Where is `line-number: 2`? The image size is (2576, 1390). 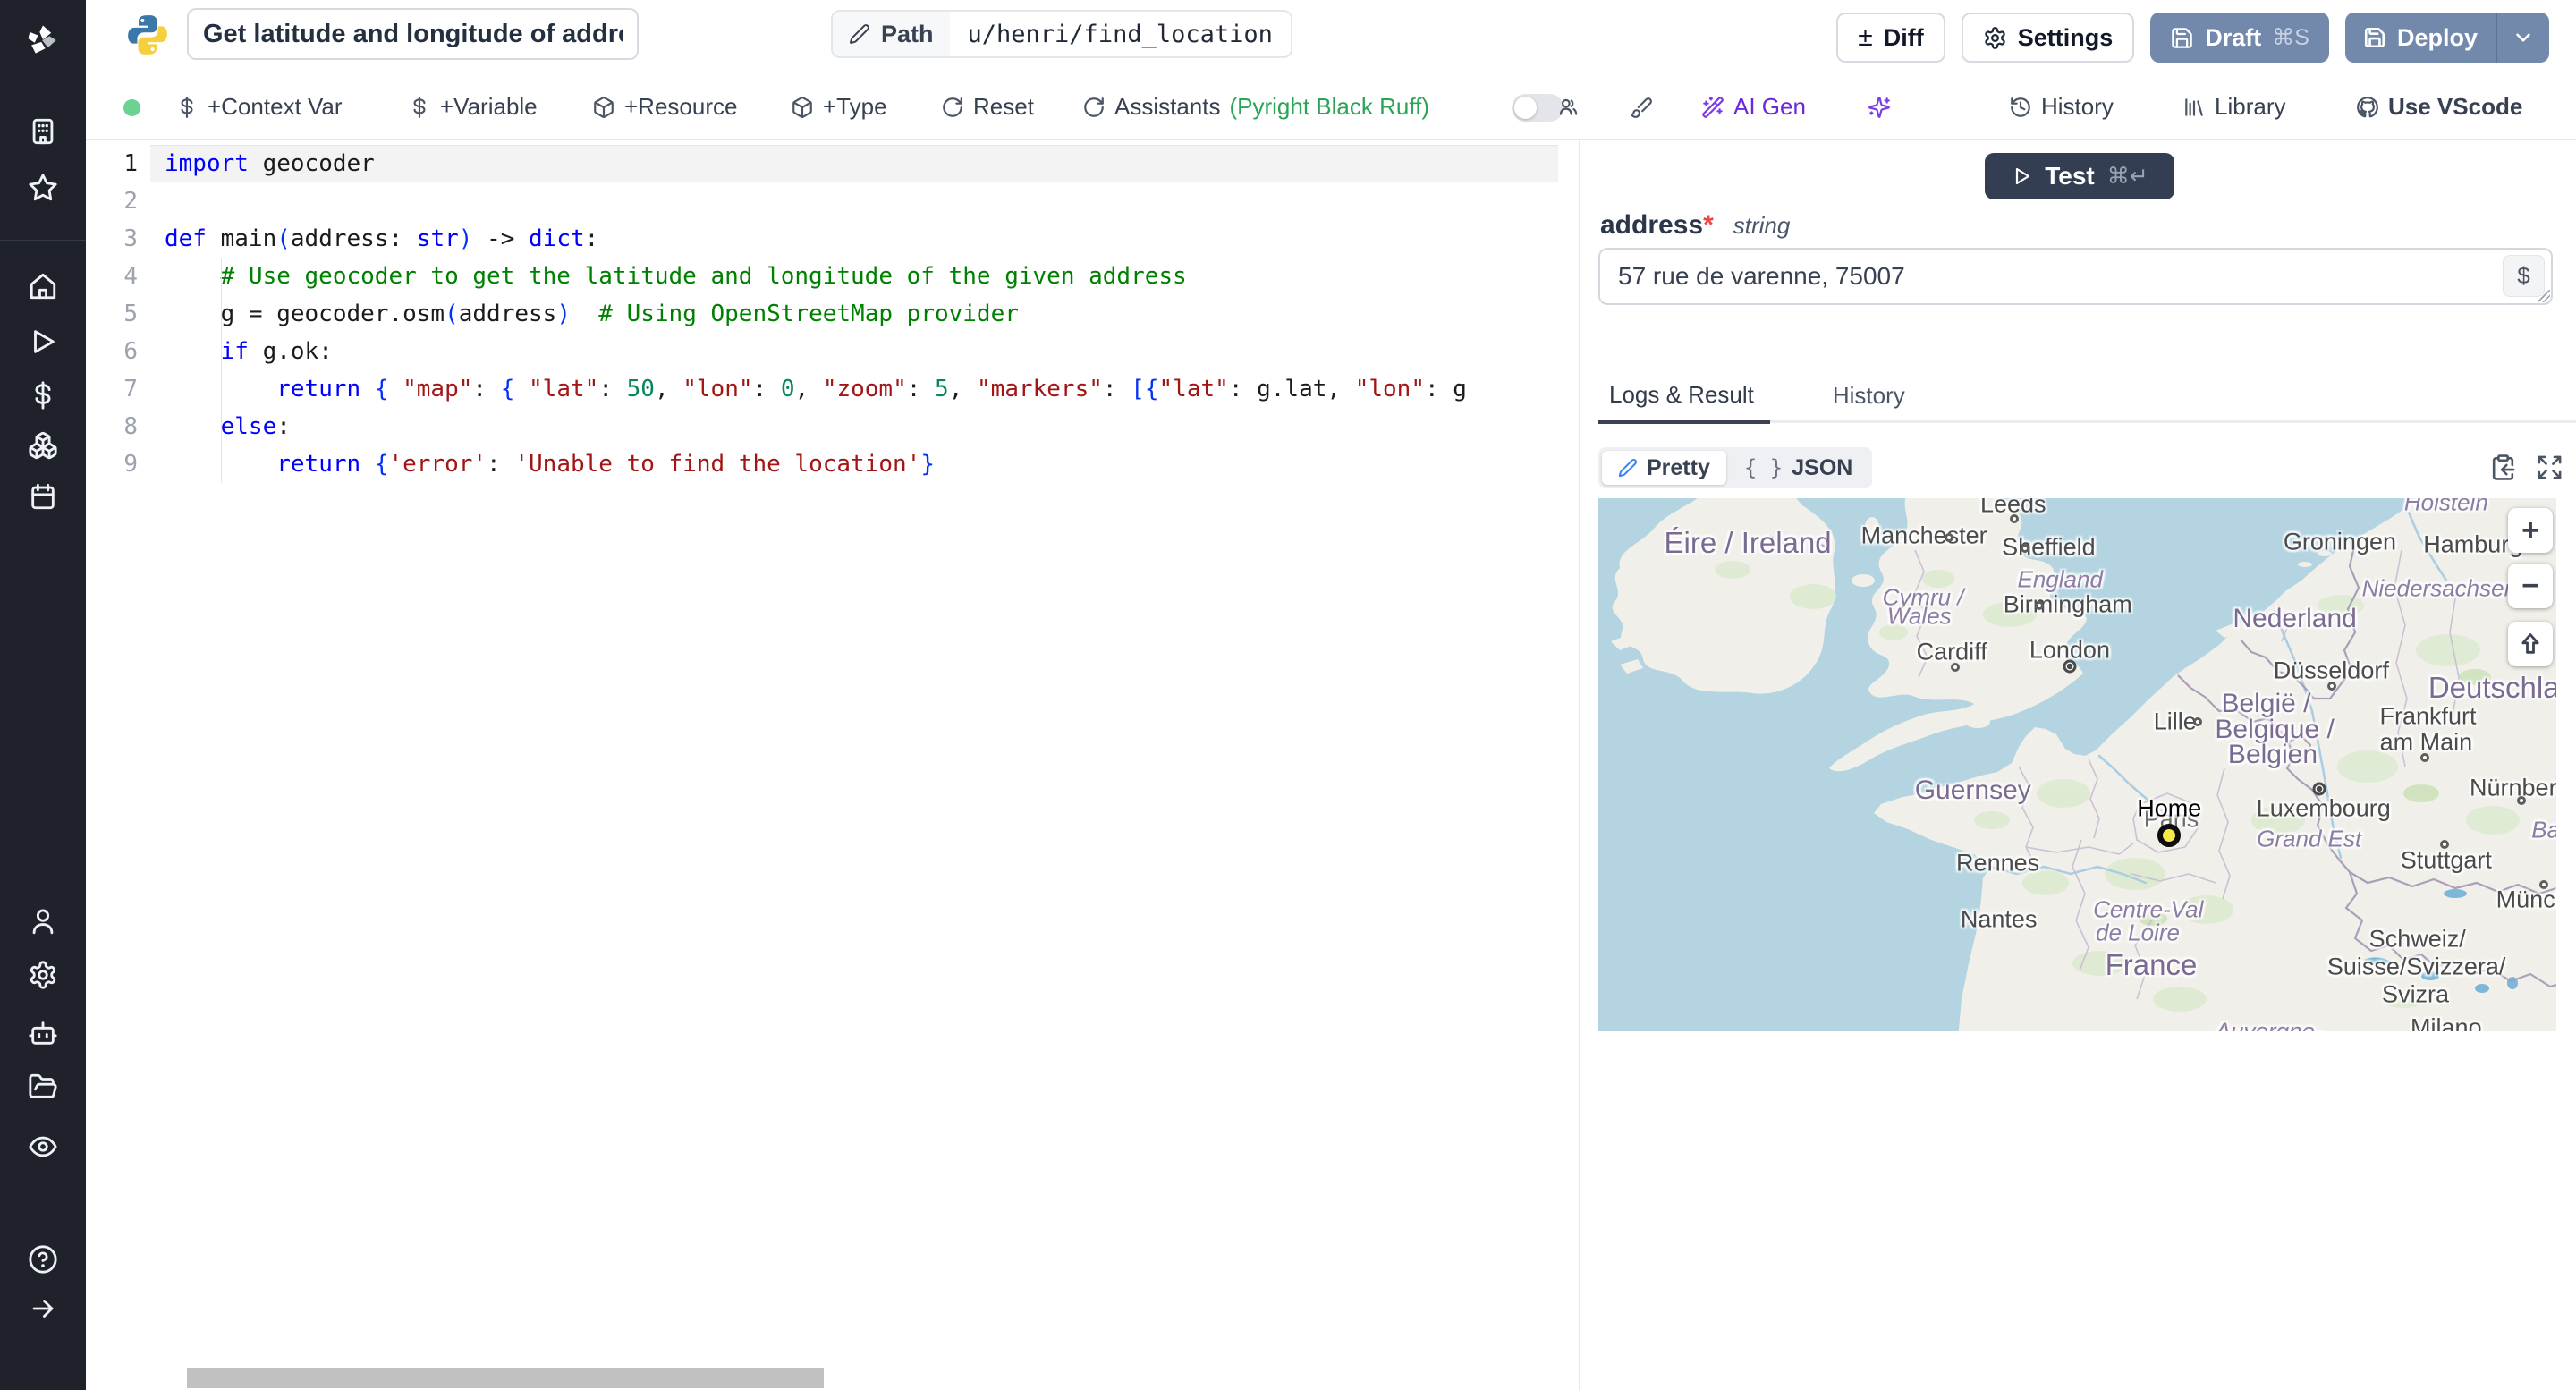
line-number: 2 is located at coordinates (130, 201).